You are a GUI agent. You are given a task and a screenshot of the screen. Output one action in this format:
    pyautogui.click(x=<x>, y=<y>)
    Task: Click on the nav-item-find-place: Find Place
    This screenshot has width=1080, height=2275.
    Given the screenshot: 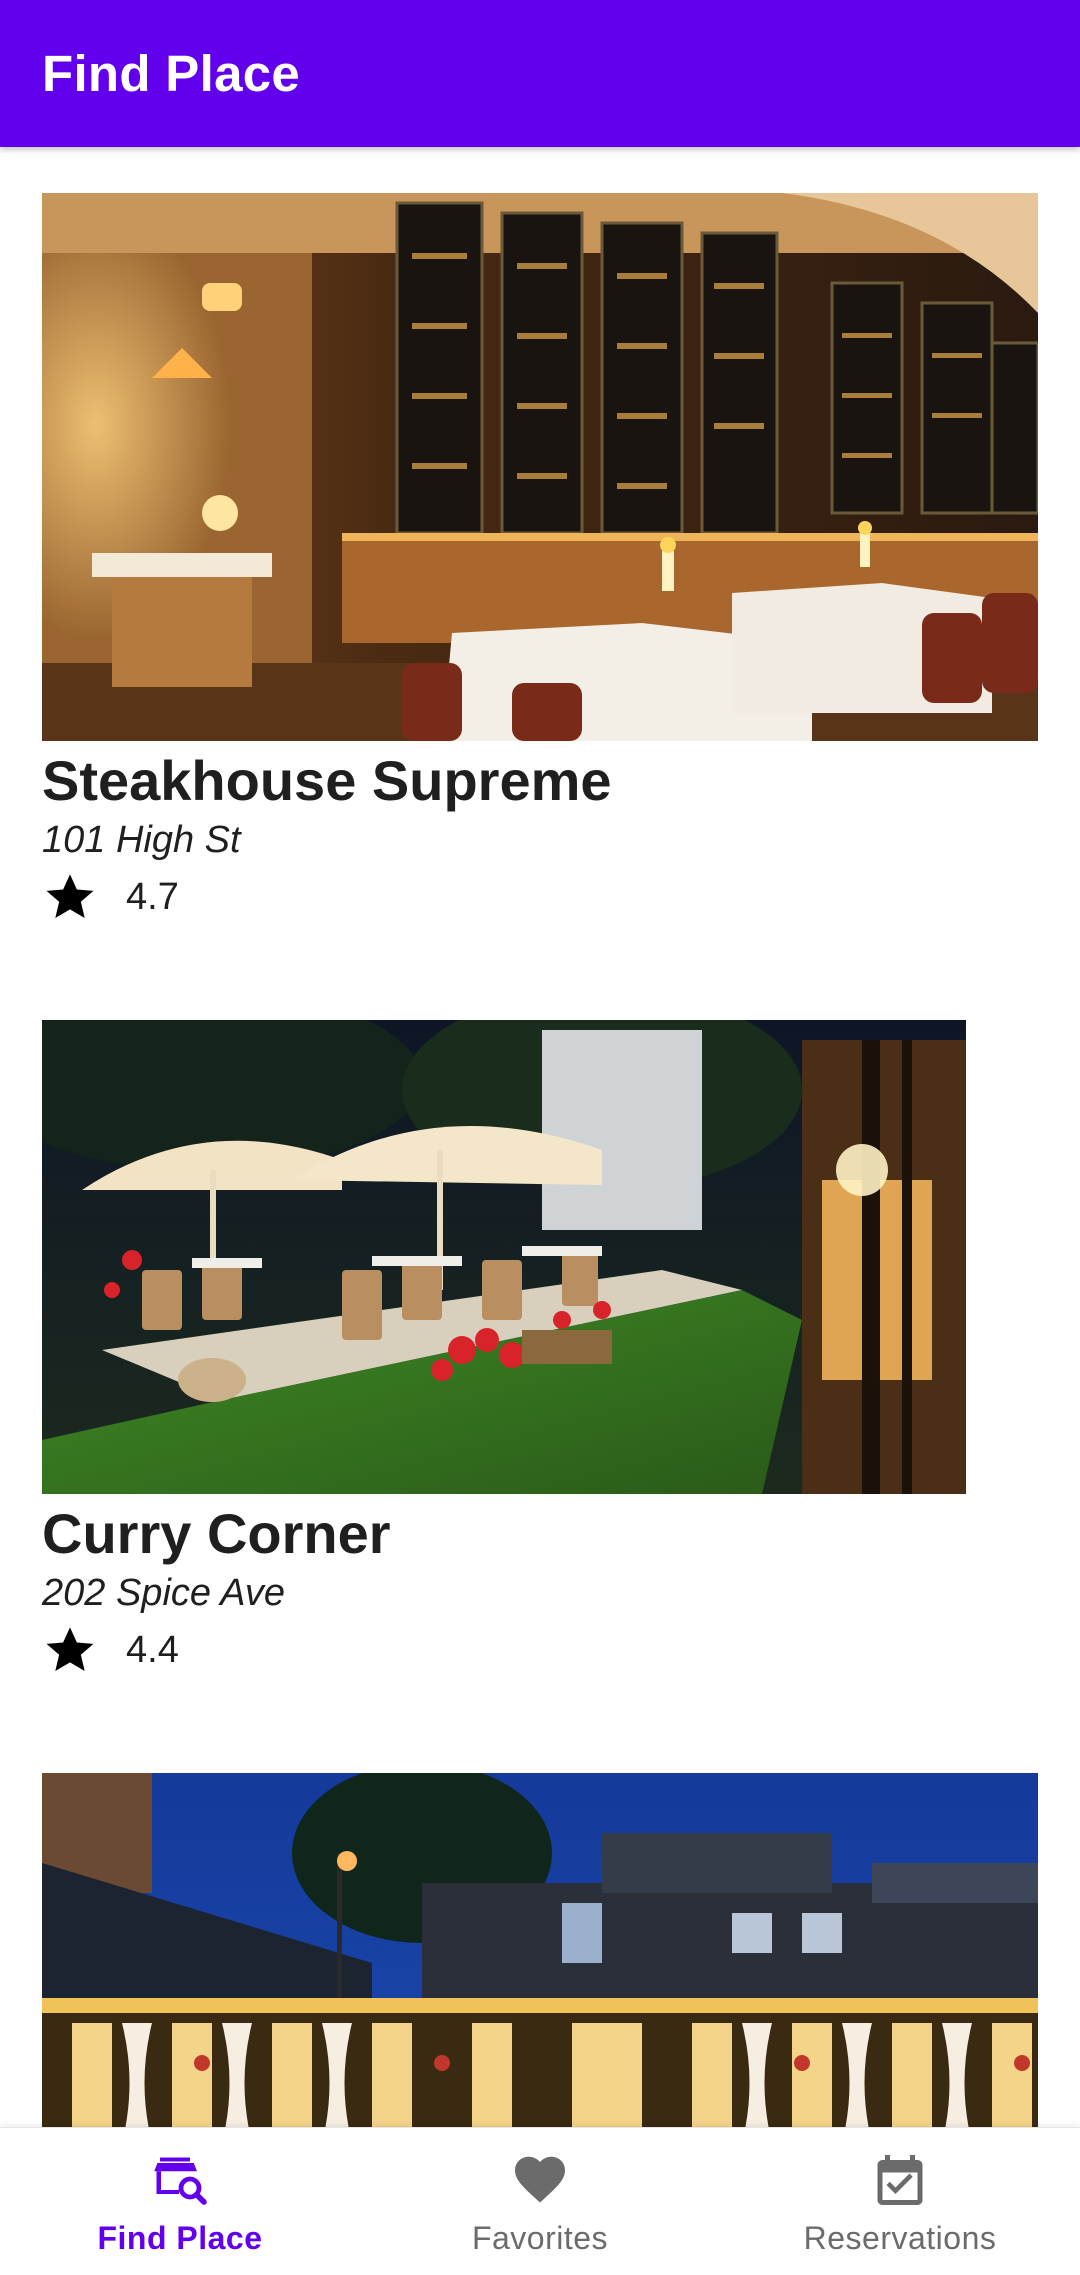 What is the action you would take?
    pyautogui.click(x=180, y=2201)
    